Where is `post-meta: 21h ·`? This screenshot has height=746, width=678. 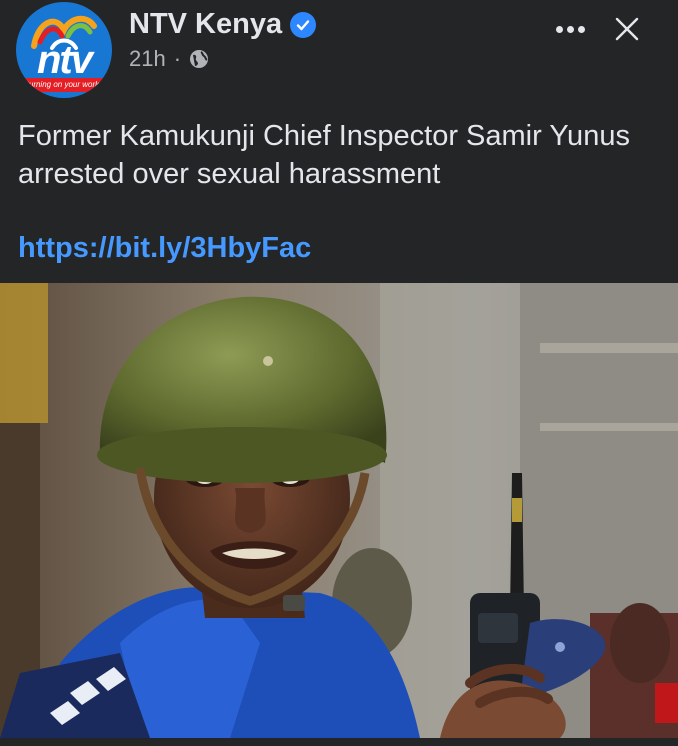
post-meta: 21h · is located at coordinates (169, 59).